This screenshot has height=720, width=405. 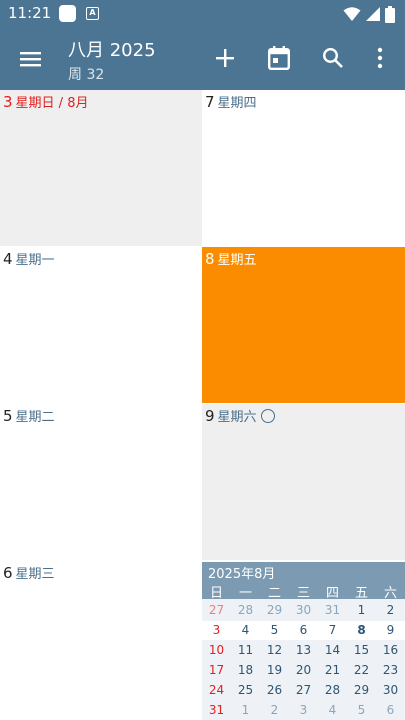 I want to click on day-weekday: 星期三, so click(x=35, y=574).